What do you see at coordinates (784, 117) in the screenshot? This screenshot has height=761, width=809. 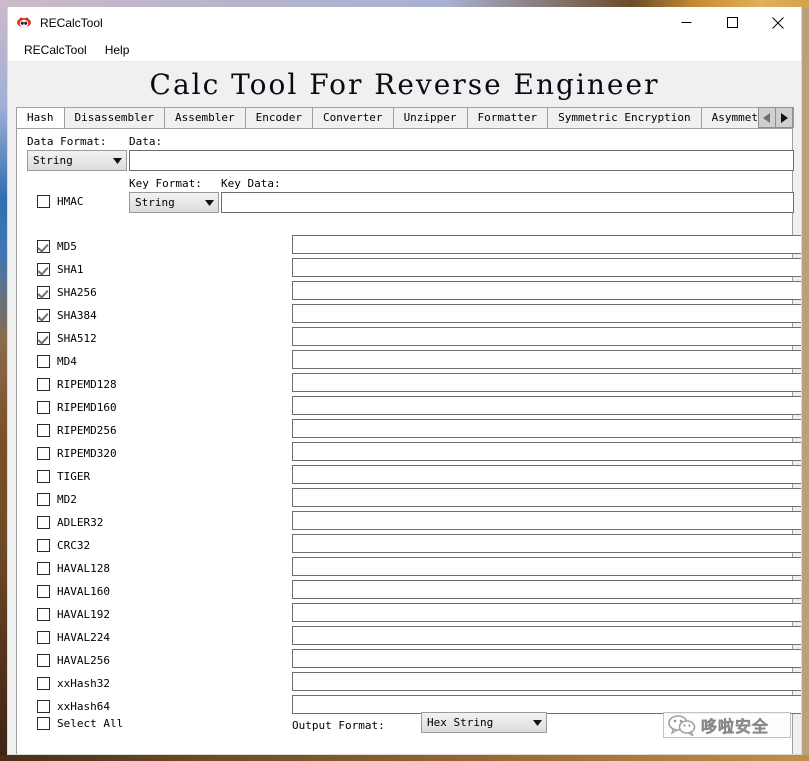 I see `tab-scroll-right-icon` at bounding box center [784, 117].